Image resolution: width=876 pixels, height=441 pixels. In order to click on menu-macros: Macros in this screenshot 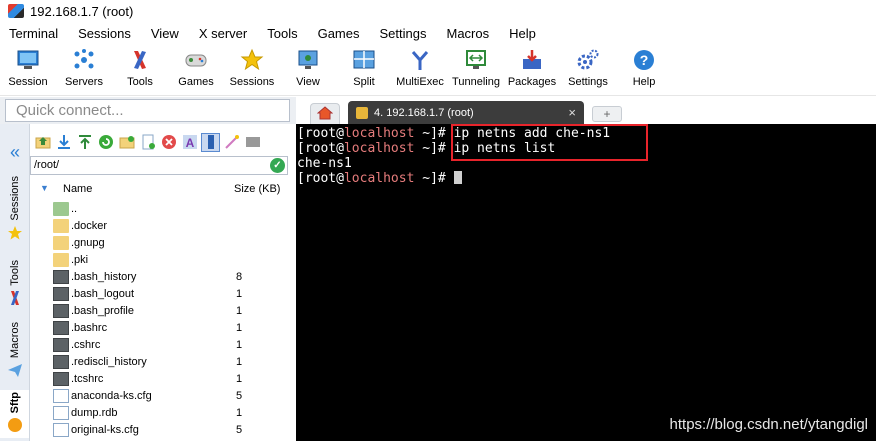, I will do `click(467, 33)`.